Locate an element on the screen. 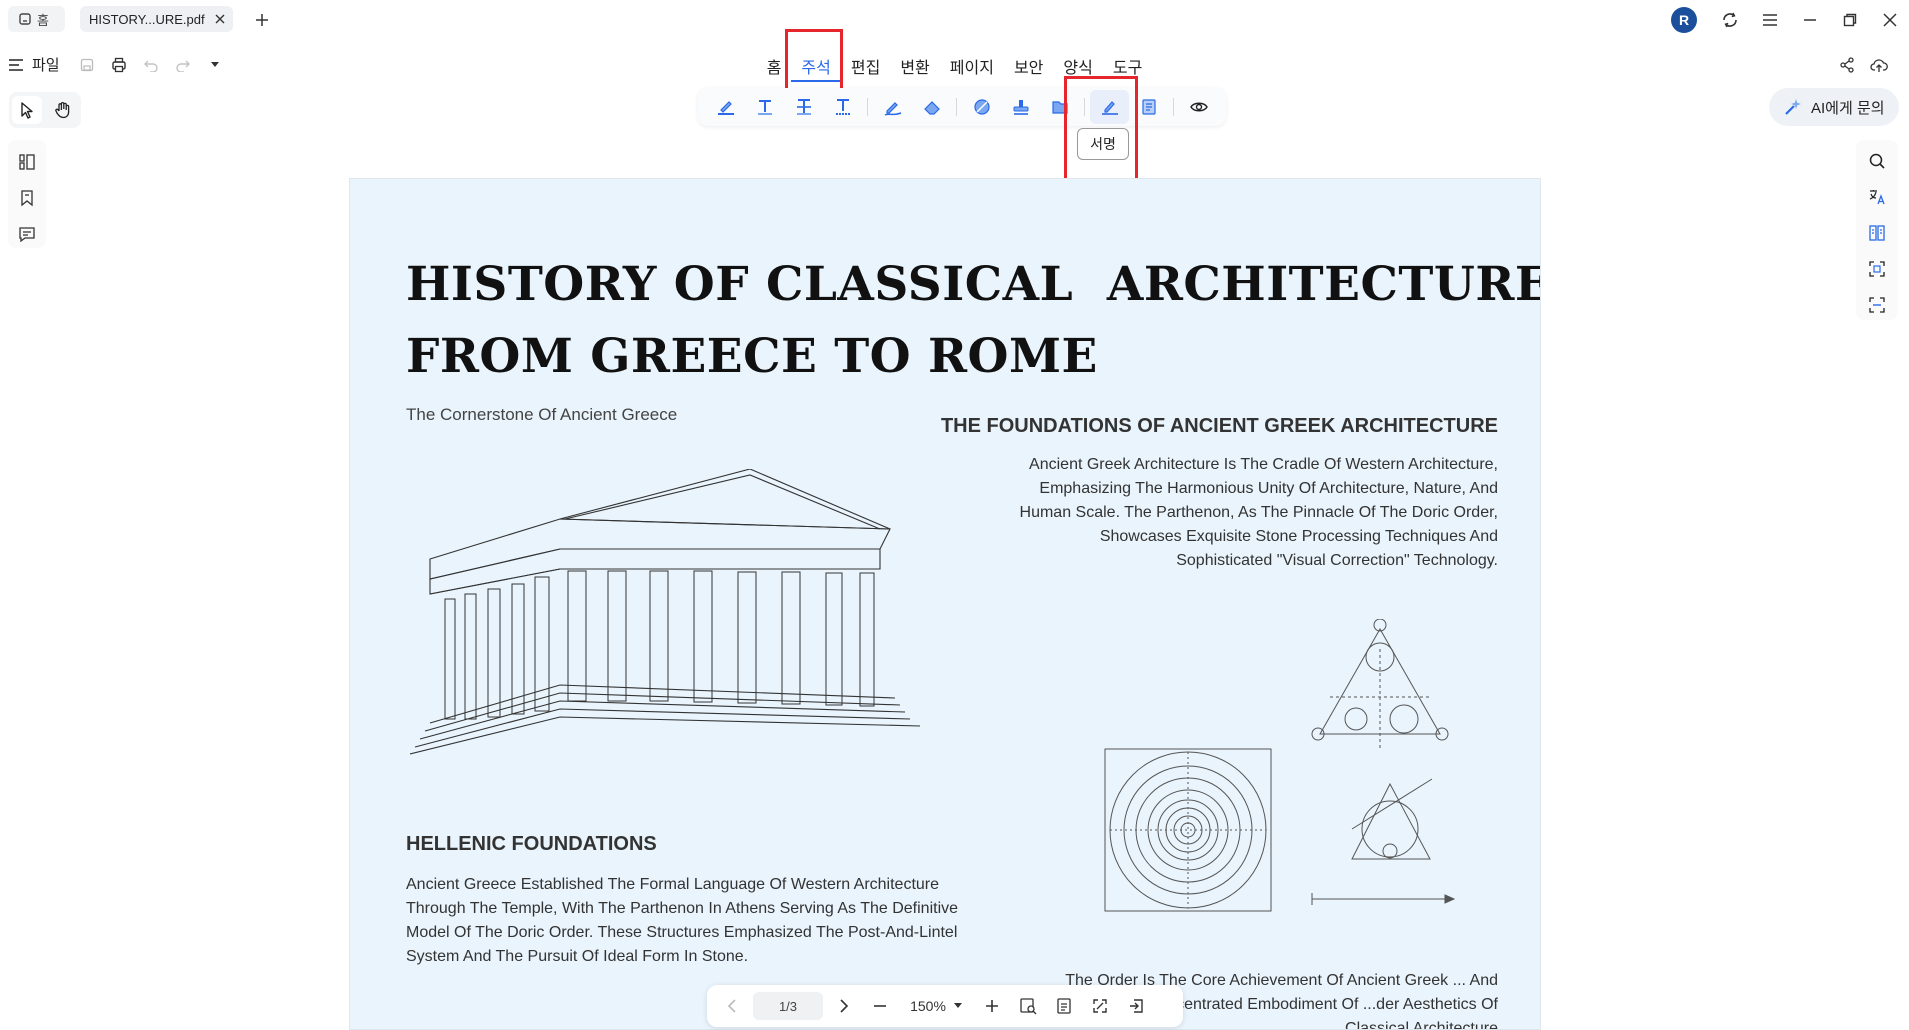 This screenshot has height=1030, width=1909. home-tab: 홈 is located at coordinates (36, 19).